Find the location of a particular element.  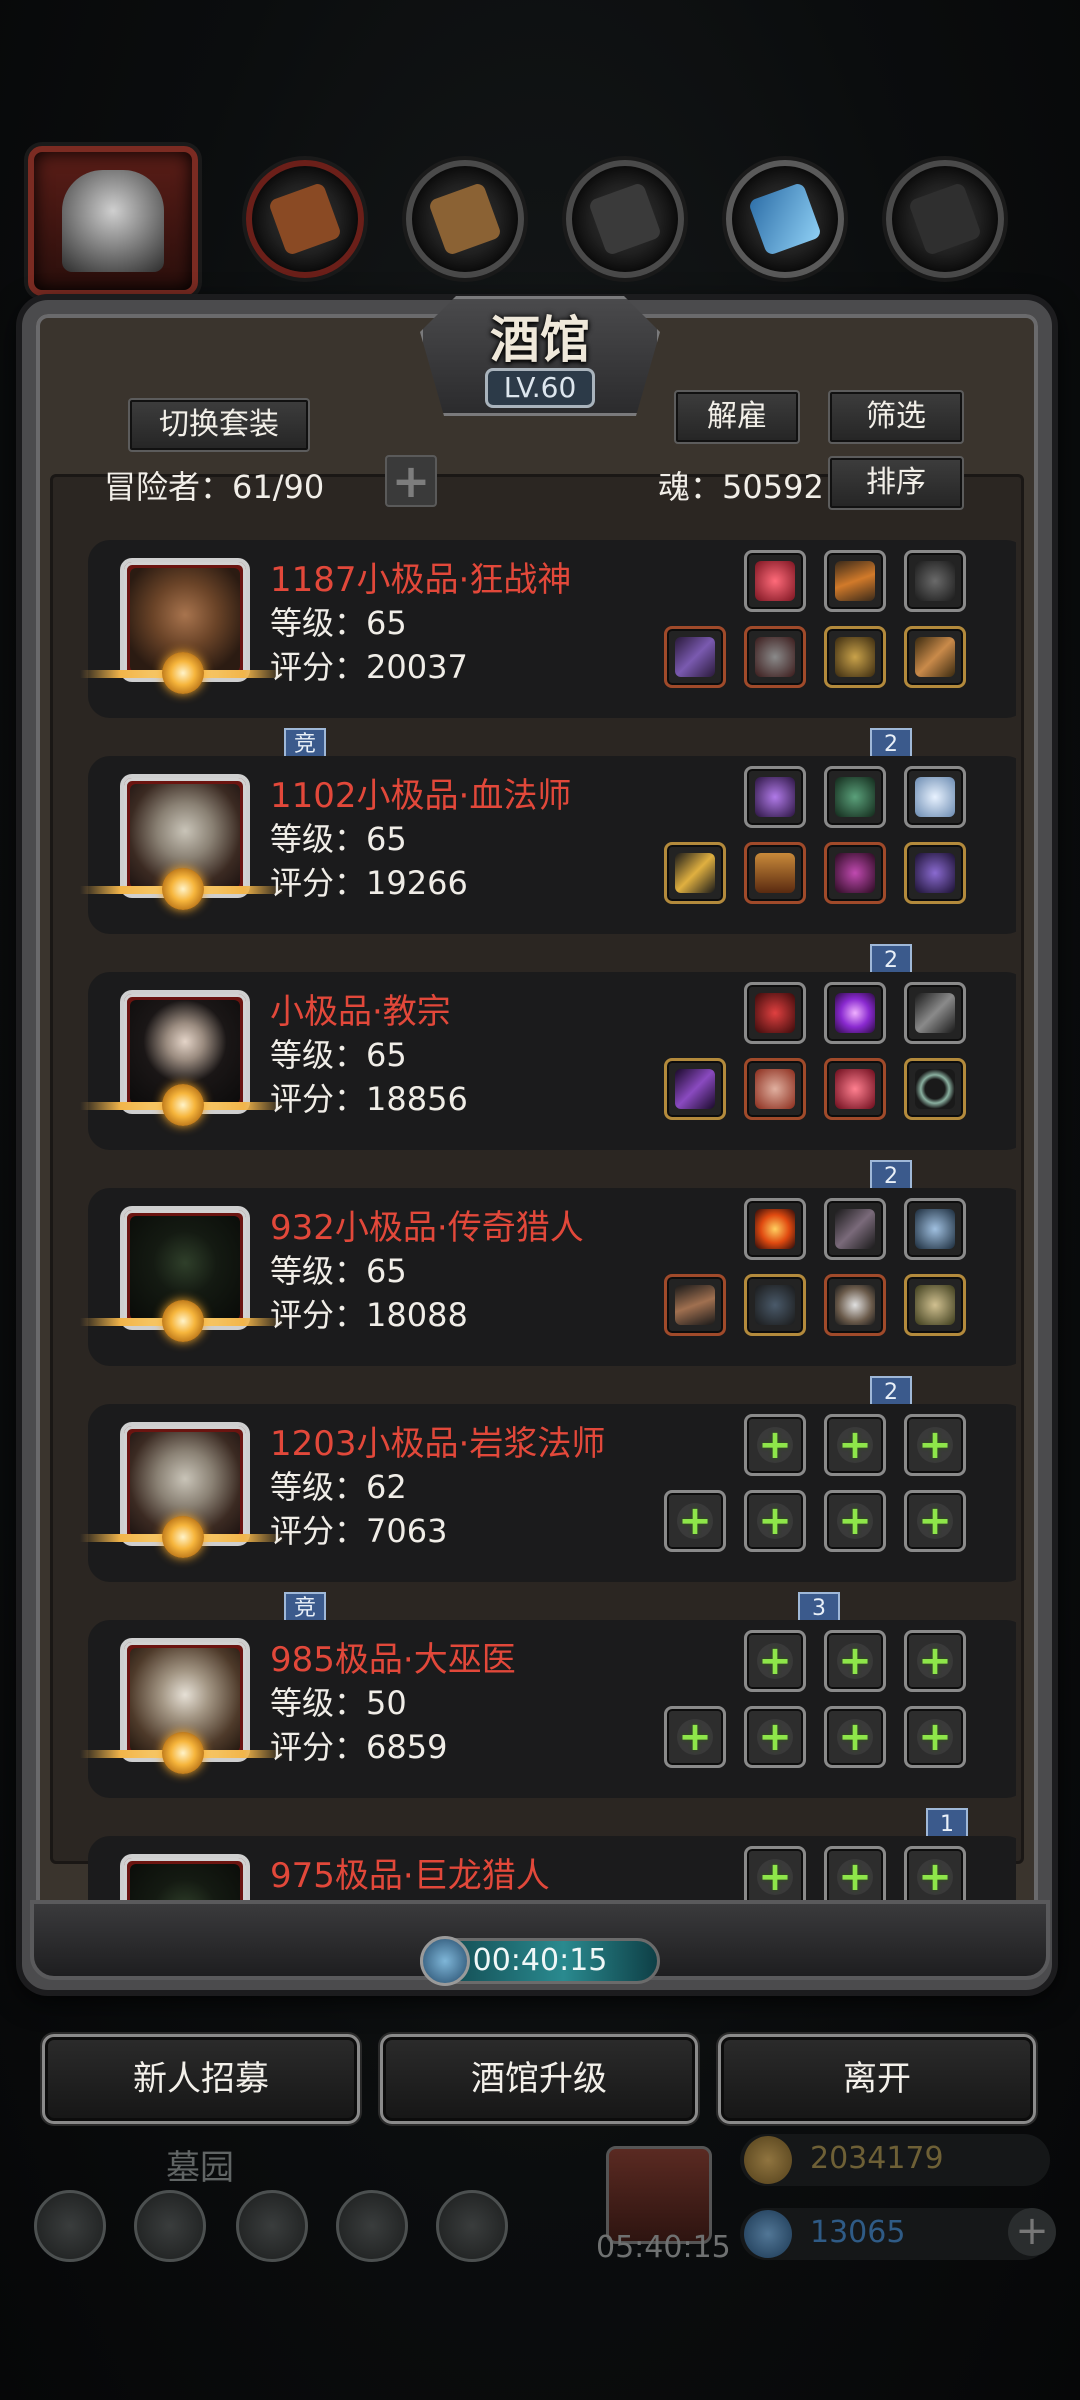

sort-button: 排序 is located at coordinates (896, 483).